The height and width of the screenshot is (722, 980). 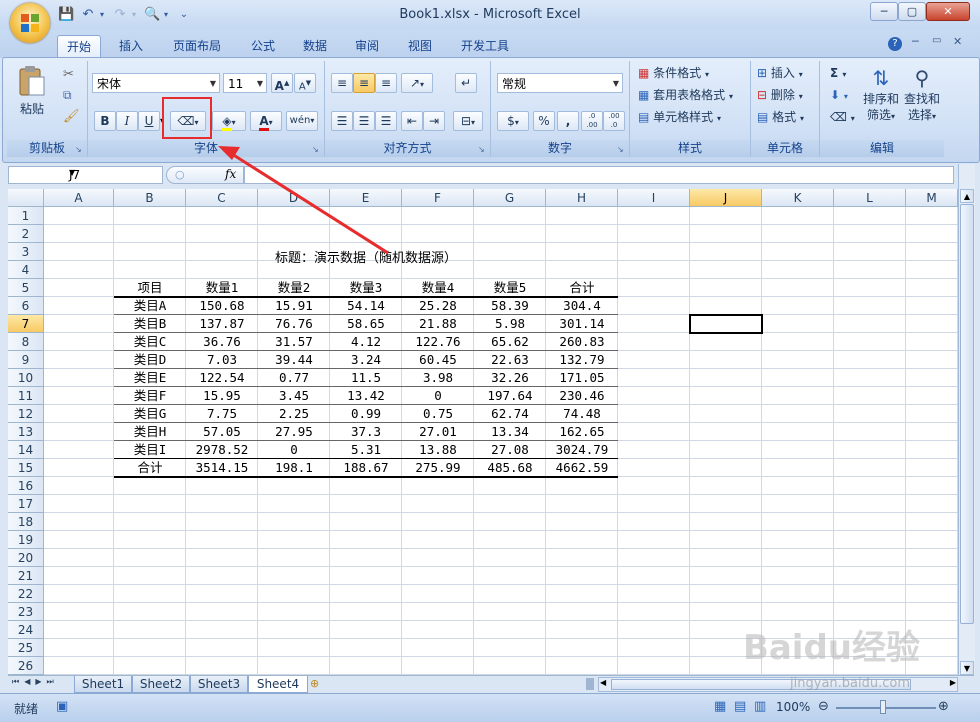 I want to click on table-cell: 122.54, so click(x=222, y=378).